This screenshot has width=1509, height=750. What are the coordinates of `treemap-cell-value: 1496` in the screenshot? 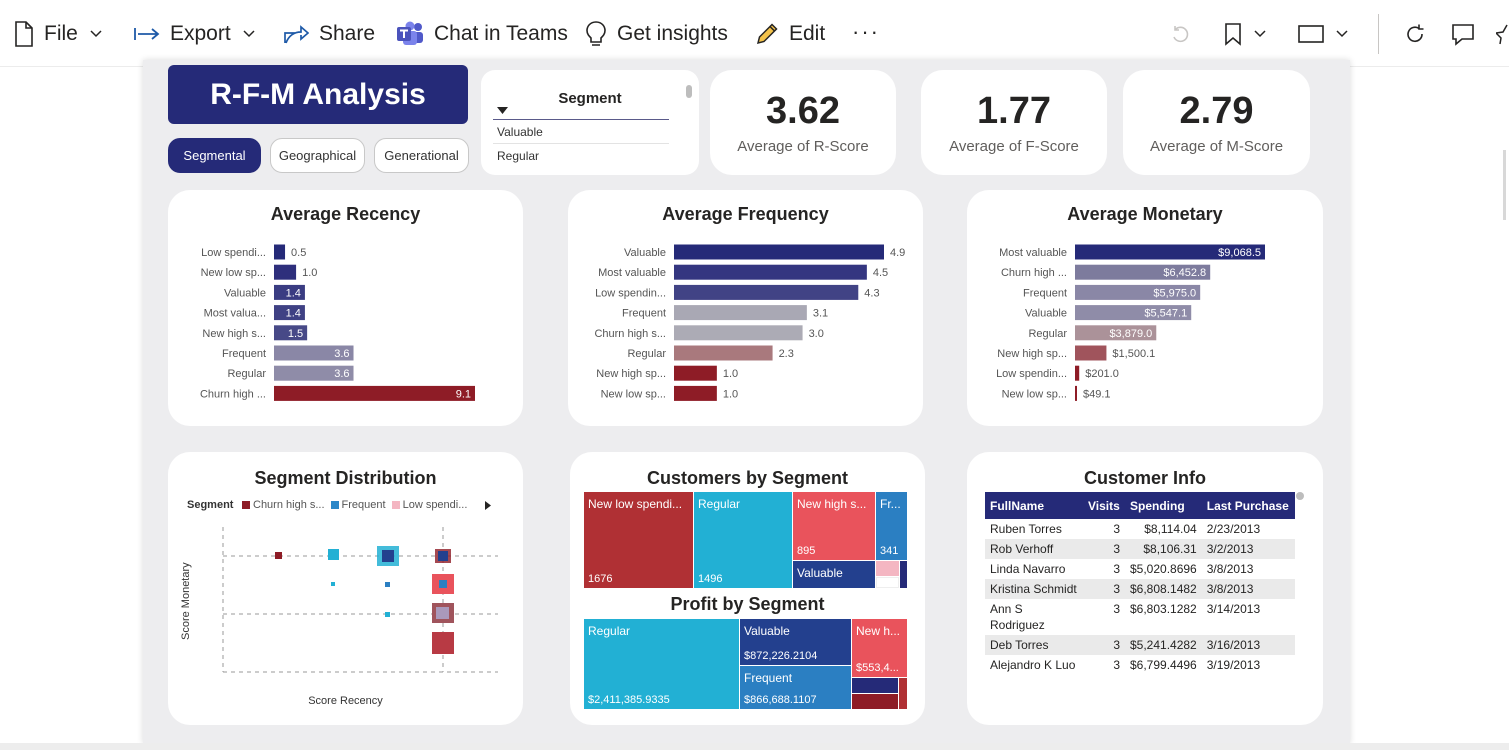 It's located at (710, 579).